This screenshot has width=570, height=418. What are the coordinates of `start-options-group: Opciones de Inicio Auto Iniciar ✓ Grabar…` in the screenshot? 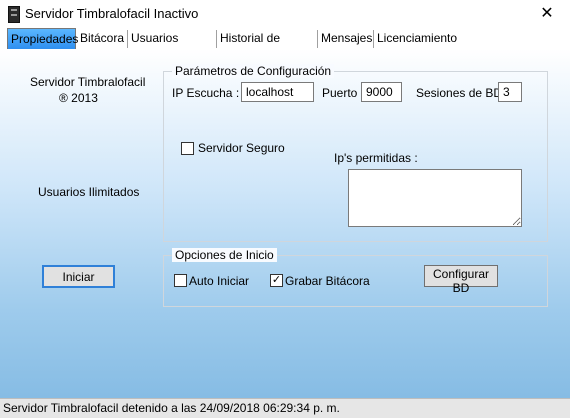 It's located at (355, 277).